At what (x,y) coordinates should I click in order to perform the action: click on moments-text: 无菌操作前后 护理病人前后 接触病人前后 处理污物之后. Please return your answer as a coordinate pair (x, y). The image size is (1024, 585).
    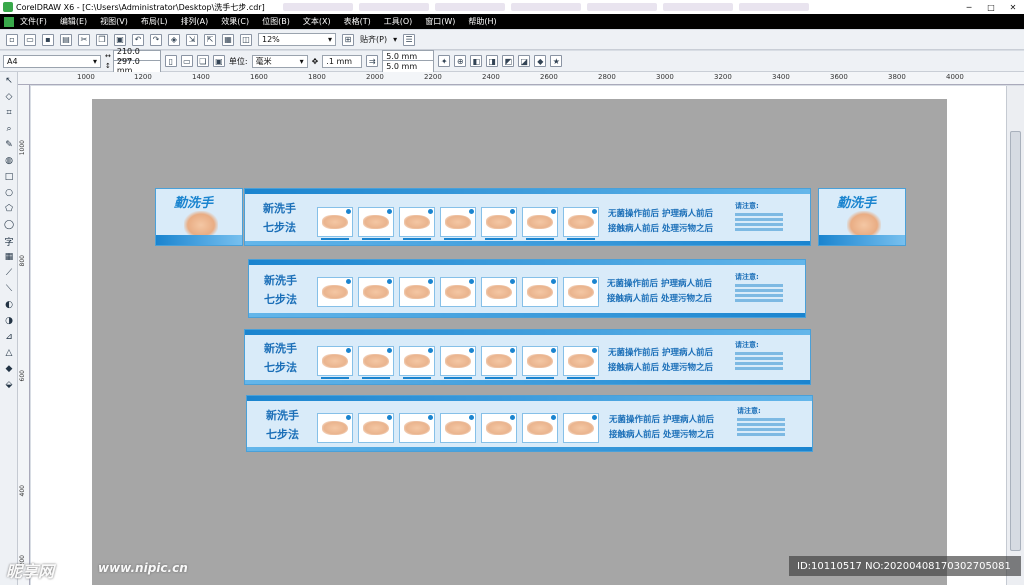
    Looking at the image, I should click on (661, 428).